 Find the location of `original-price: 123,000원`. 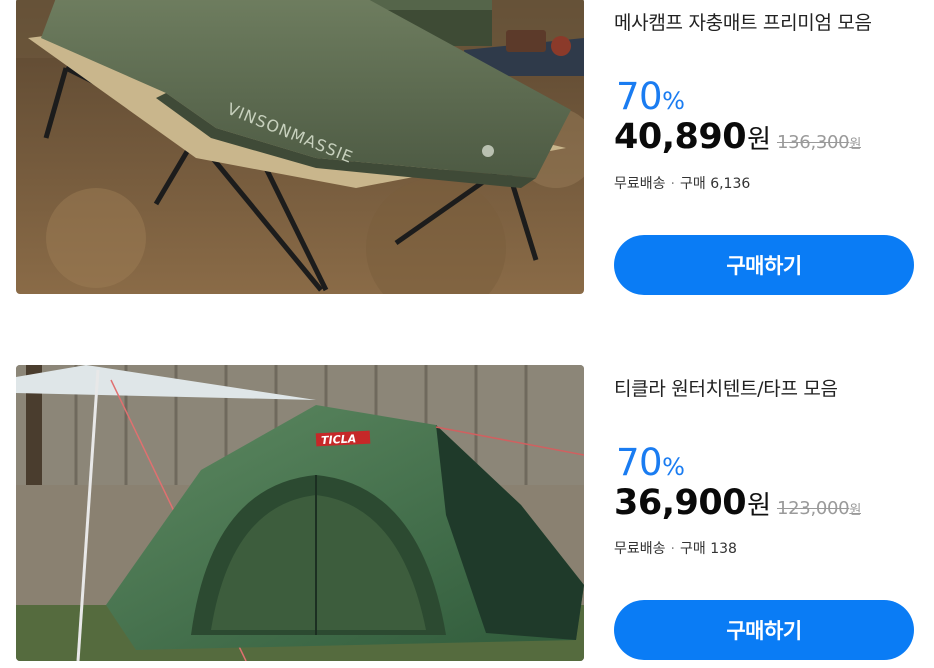

original-price: 123,000원 is located at coordinates (819, 508).